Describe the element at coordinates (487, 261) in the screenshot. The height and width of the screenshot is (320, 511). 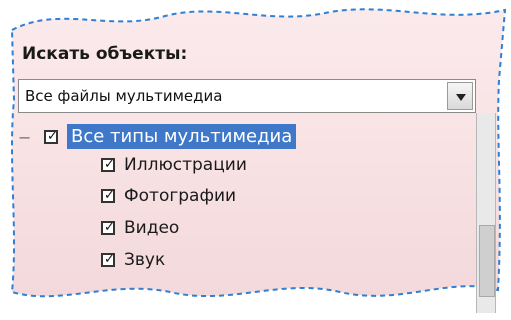
I see `scrollbar-thumb` at that location.